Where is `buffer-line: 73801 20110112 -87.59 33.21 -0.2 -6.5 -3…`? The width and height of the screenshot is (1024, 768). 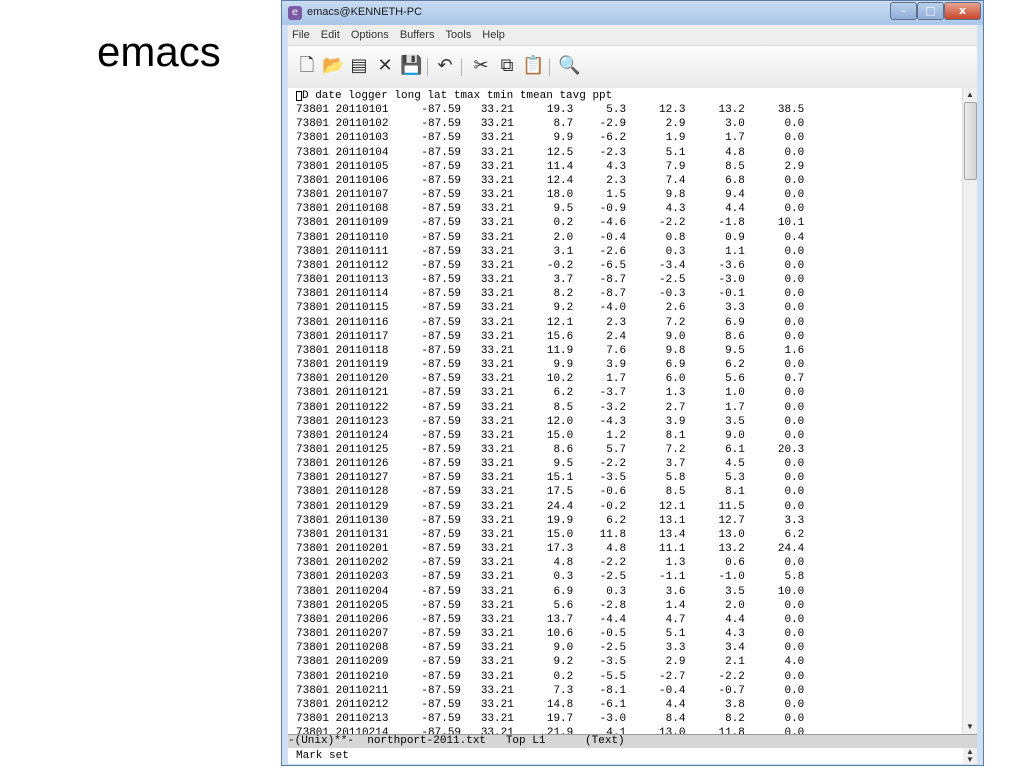 buffer-line: 73801 20110112 -87.59 33.21 -0.2 -6.5 -3… is located at coordinates (550, 265).